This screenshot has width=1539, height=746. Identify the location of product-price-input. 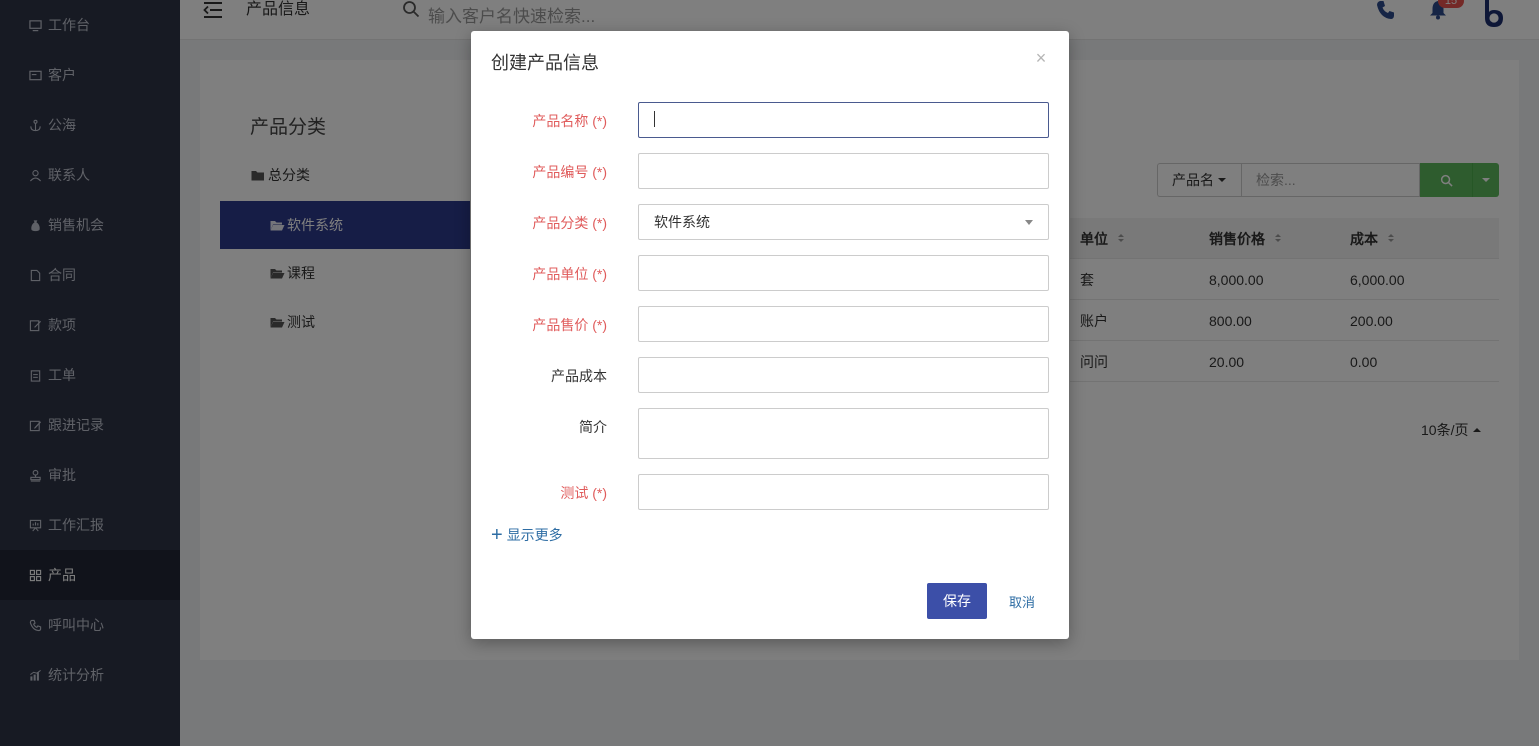
(843, 324).